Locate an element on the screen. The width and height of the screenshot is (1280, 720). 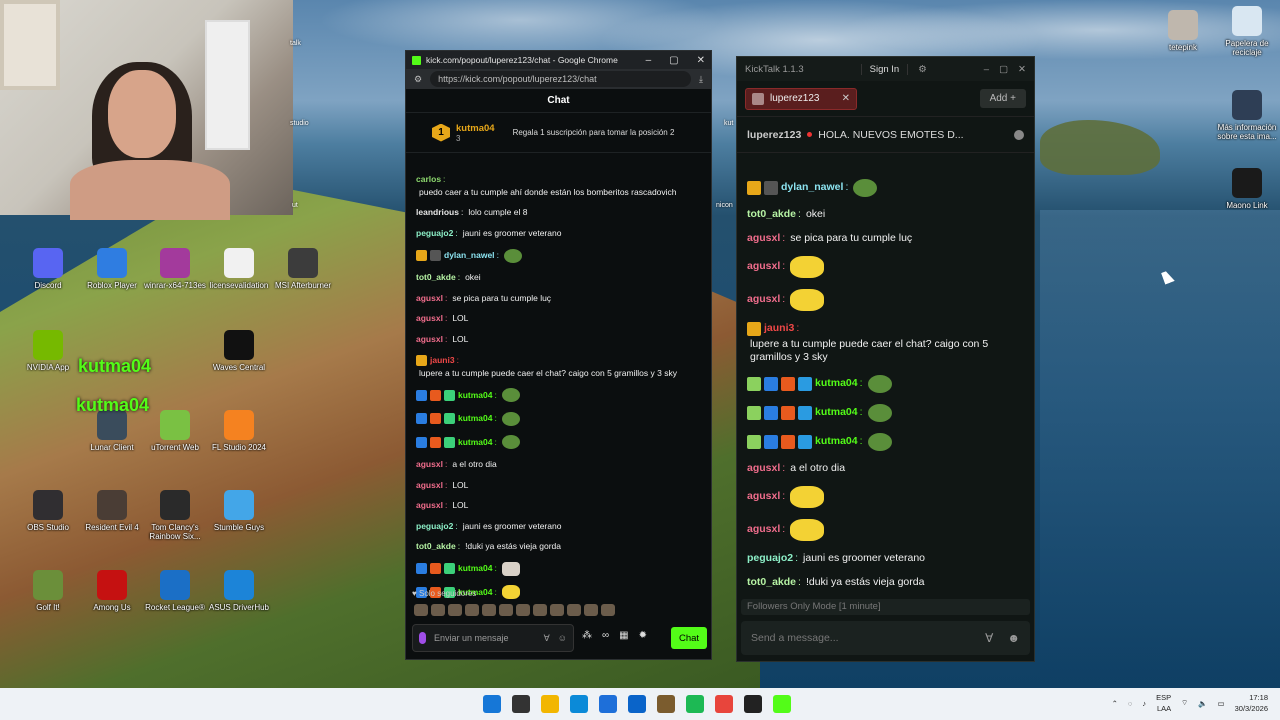
language-indicator: ESP LAA is located at coordinates (1163, 703).